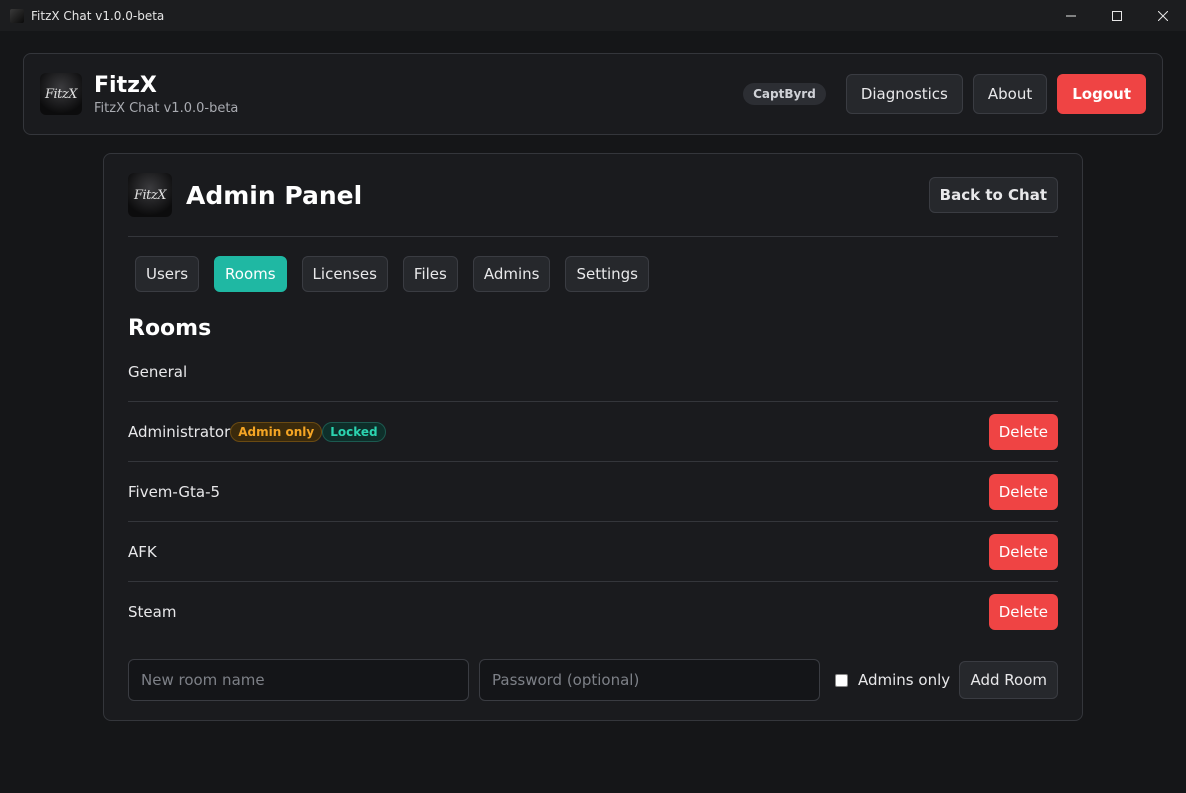 This screenshot has height=793, width=1186. Describe the element at coordinates (593, 612) in the screenshot. I see `list-item: Steam Delete` at that location.